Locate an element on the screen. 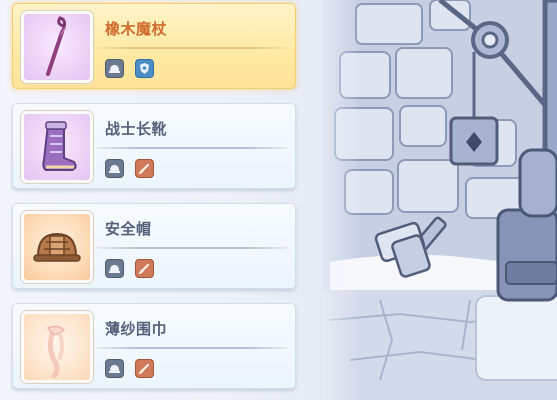  item-card-hard-hat: 安全帽 is located at coordinates (154, 246).